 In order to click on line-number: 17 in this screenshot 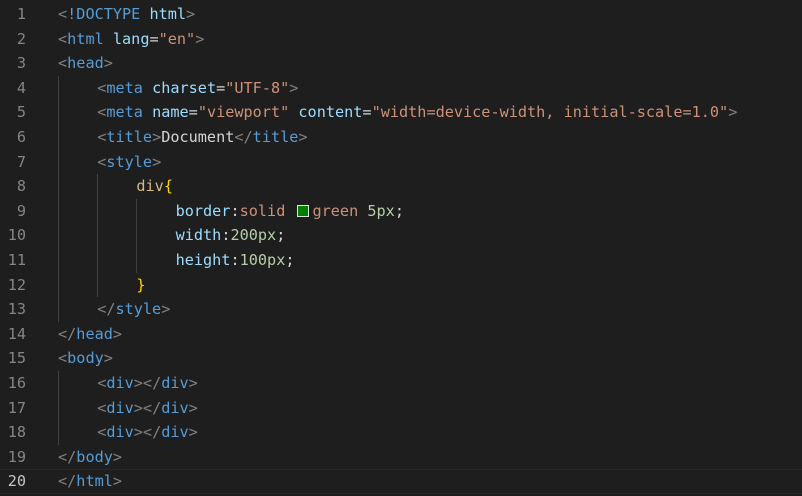, I will do `click(16, 407)`.